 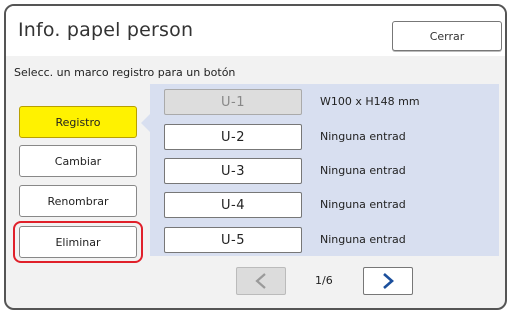 I want to click on slot-info-u5: Ninguna entrad, so click(x=363, y=239).